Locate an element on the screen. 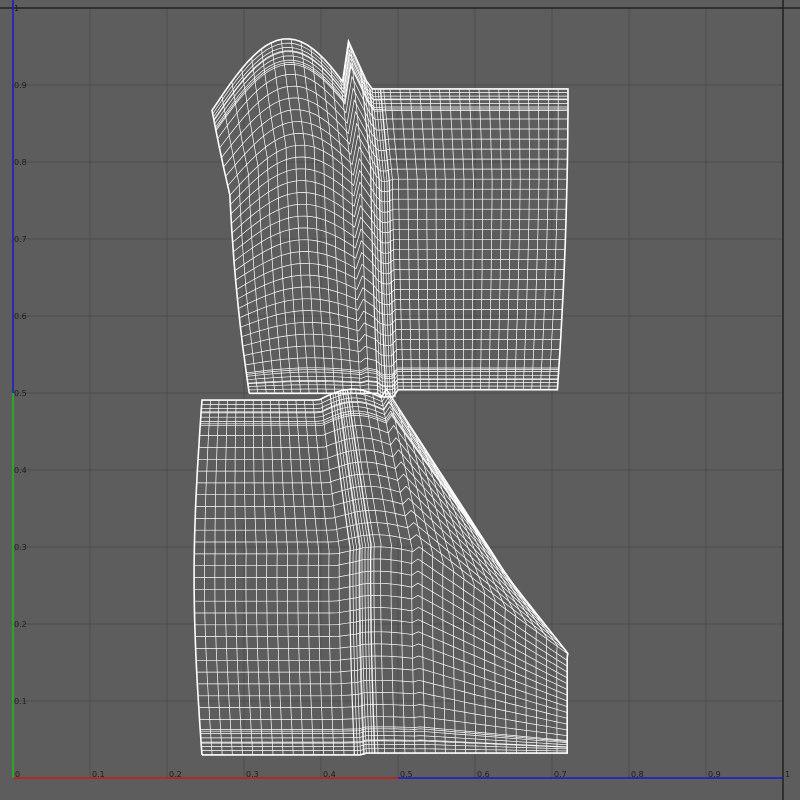  v-tick-label: 0.4 is located at coordinates (20, 470).